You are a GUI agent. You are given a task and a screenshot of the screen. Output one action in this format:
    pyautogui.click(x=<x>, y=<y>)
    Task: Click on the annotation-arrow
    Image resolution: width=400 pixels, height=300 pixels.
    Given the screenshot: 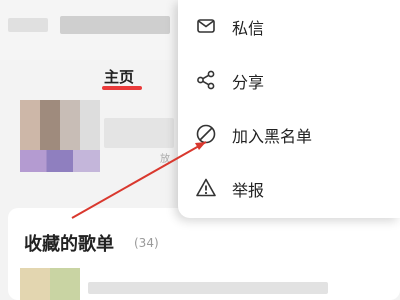 What is the action you would take?
    pyautogui.click(x=139, y=180)
    